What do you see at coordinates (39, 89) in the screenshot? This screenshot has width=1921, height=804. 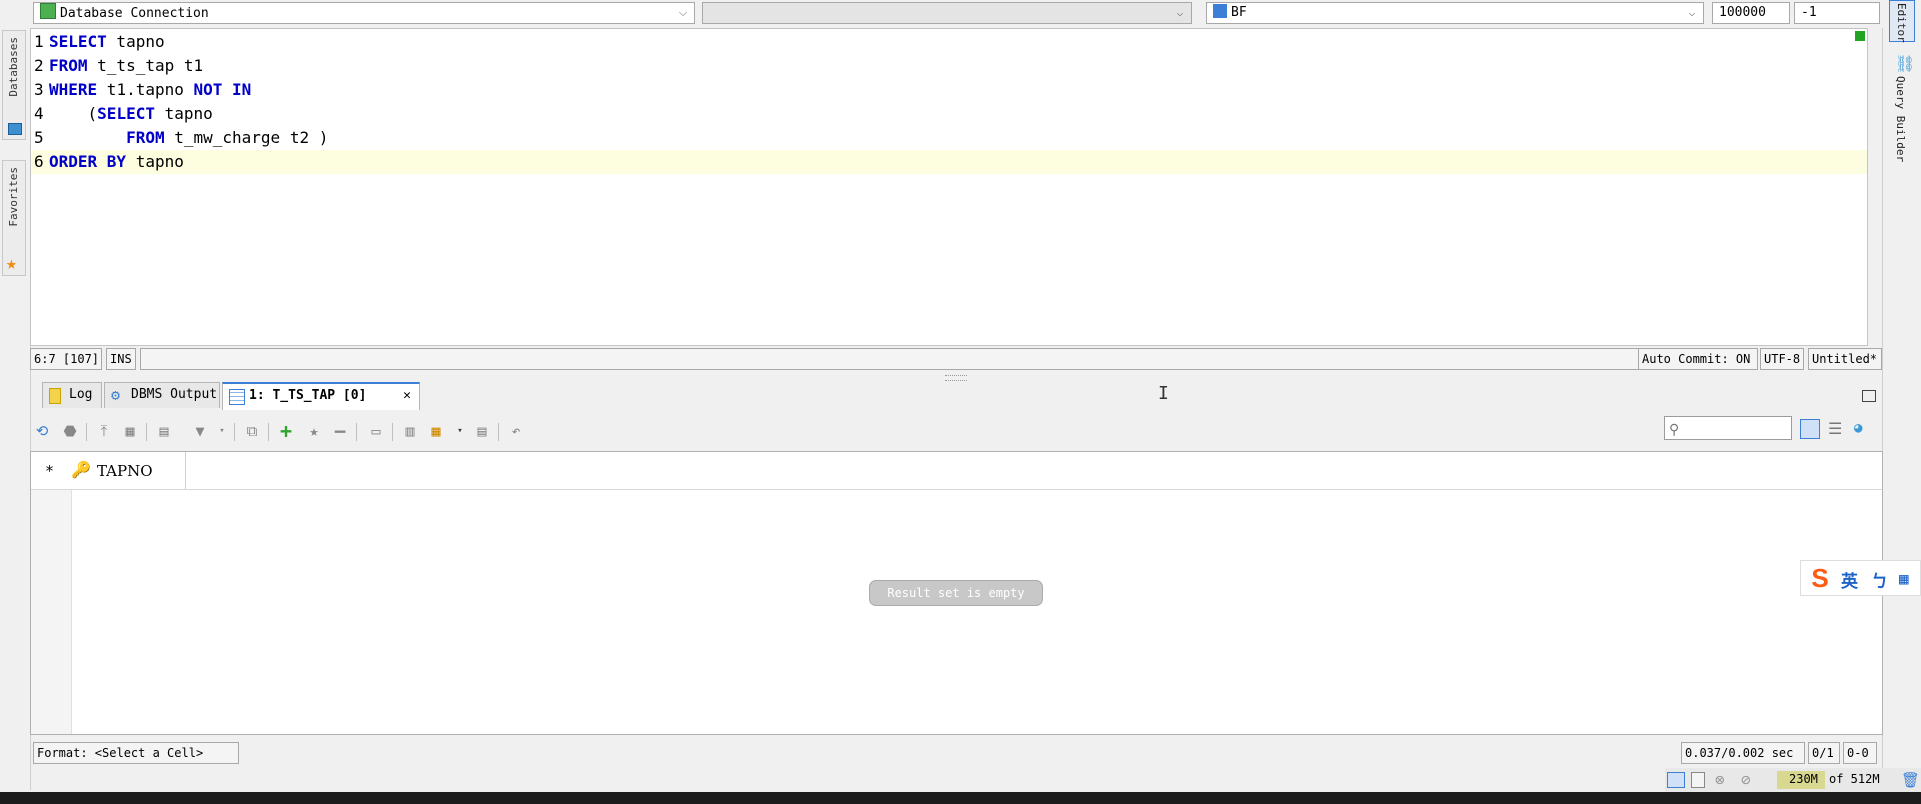 I see `line-number: 3` at bounding box center [39, 89].